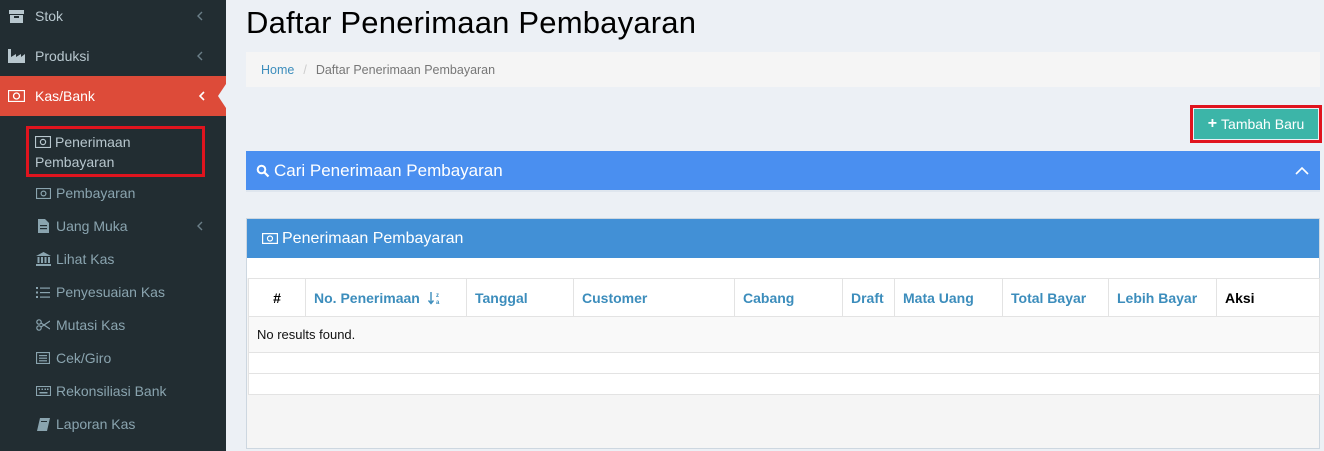 The height and width of the screenshot is (451, 1324). What do you see at coordinates (1212, 123) in the screenshot?
I see `plus-icon: +` at bounding box center [1212, 123].